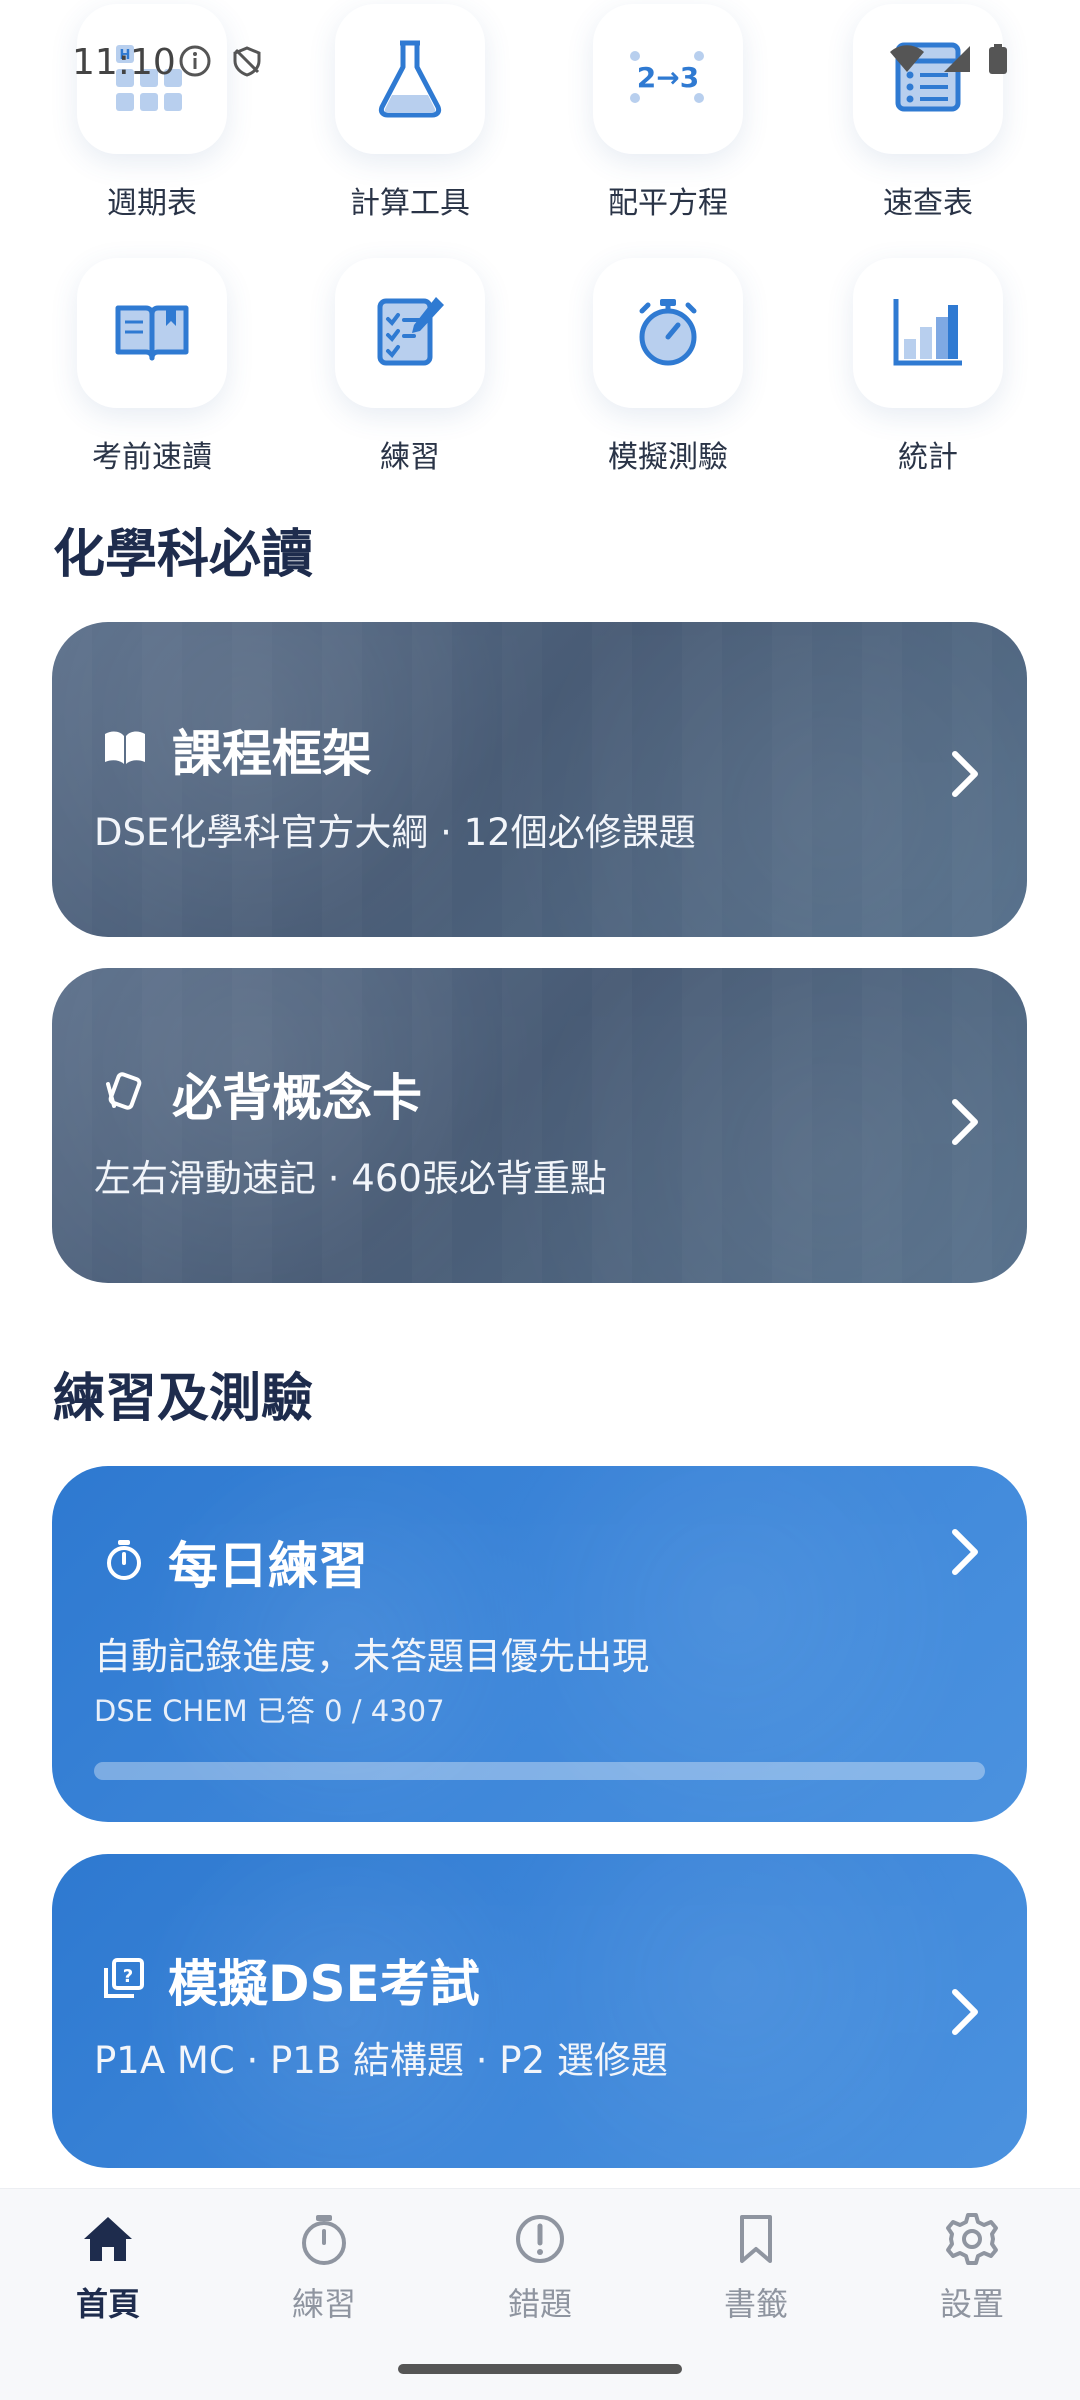 The width and height of the screenshot is (1080, 2400). I want to click on card-title: 模擬DSE考試, so click(324, 1984).